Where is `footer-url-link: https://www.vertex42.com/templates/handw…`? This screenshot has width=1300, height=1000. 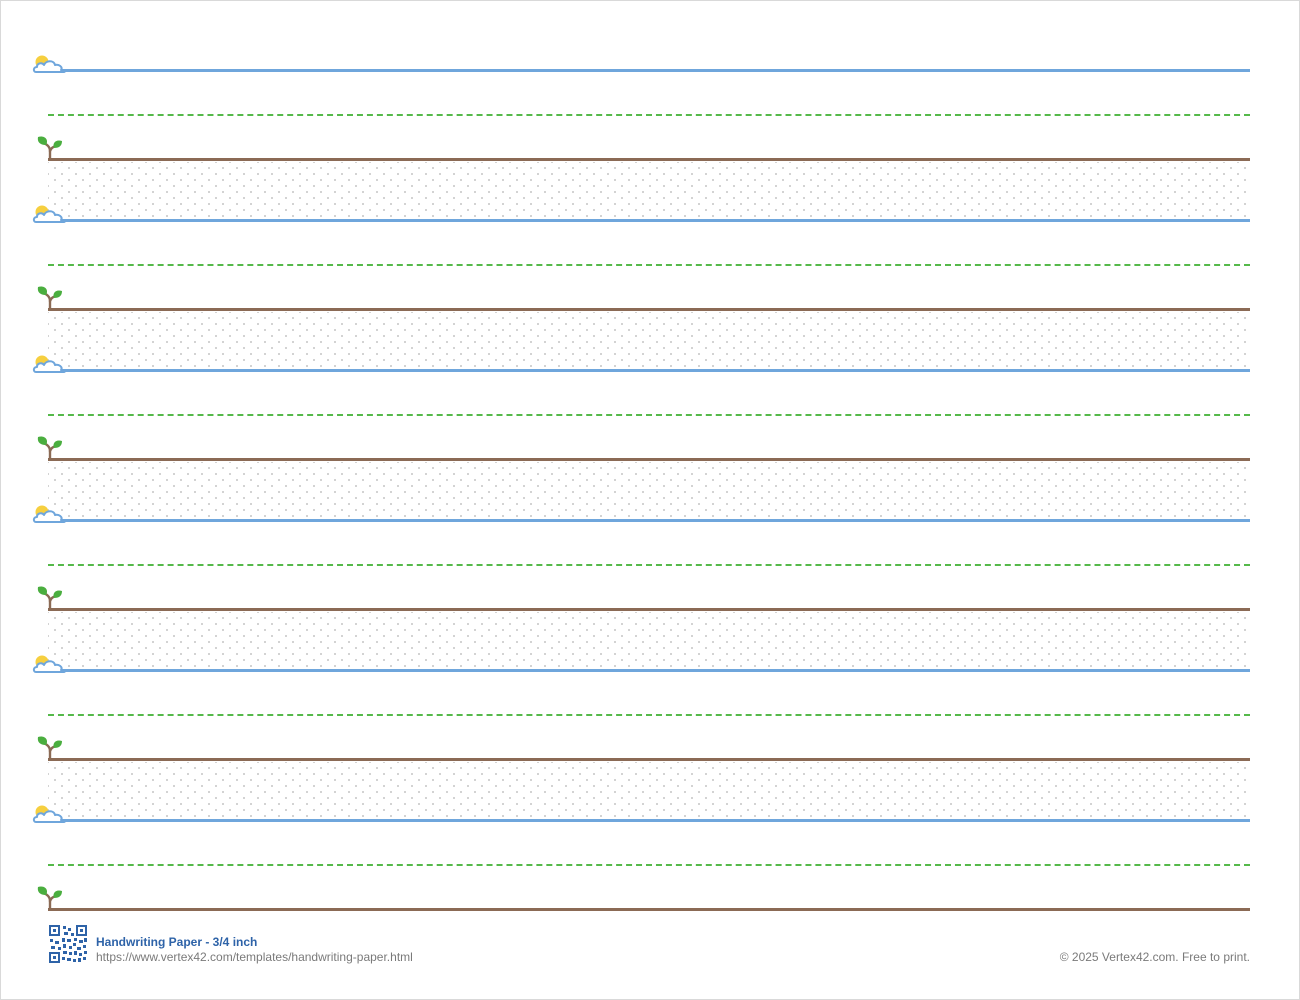
footer-url-link: https://www.vertex42.com/templates/handw… is located at coordinates (254, 957).